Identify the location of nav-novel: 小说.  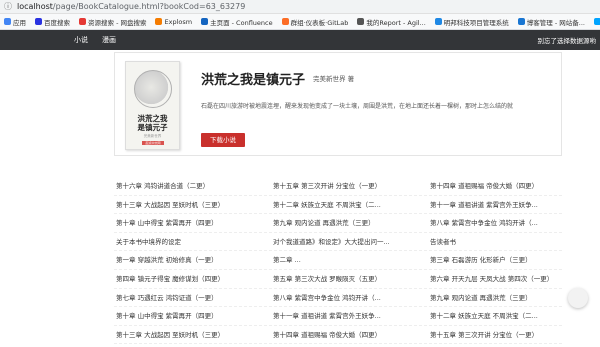
(81, 40).